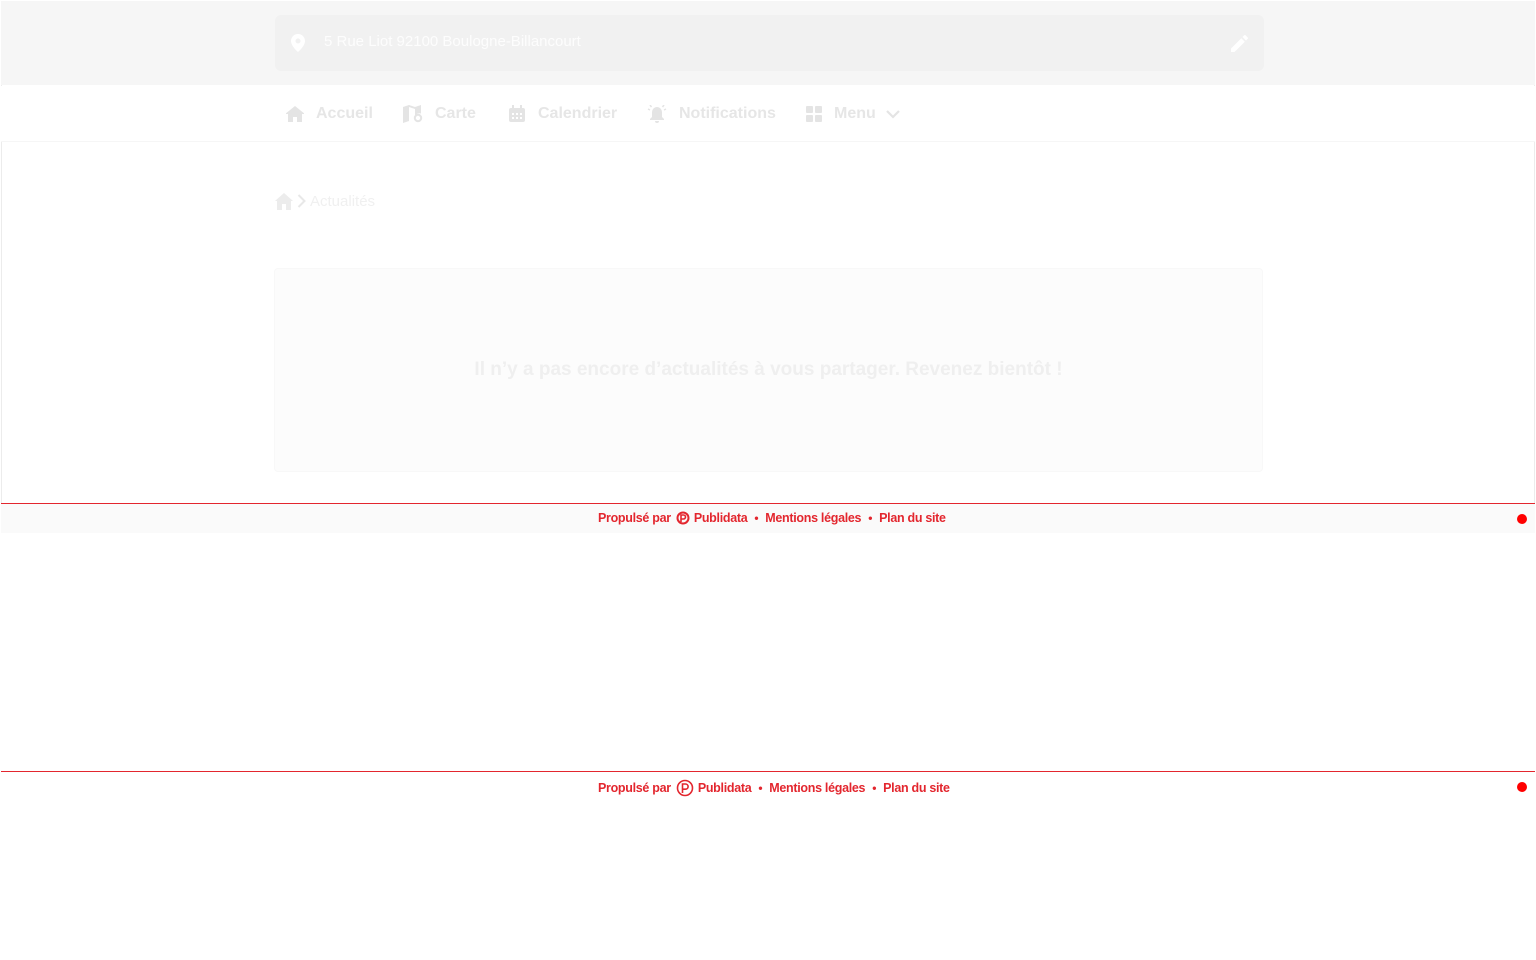 This screenshot has height=960, width=1536. Describe the element at coordinates (452, 41) in the screenshot. I see `address-text: 5 Rue Liot 92100 Boulogne-Billancourt` at that location.